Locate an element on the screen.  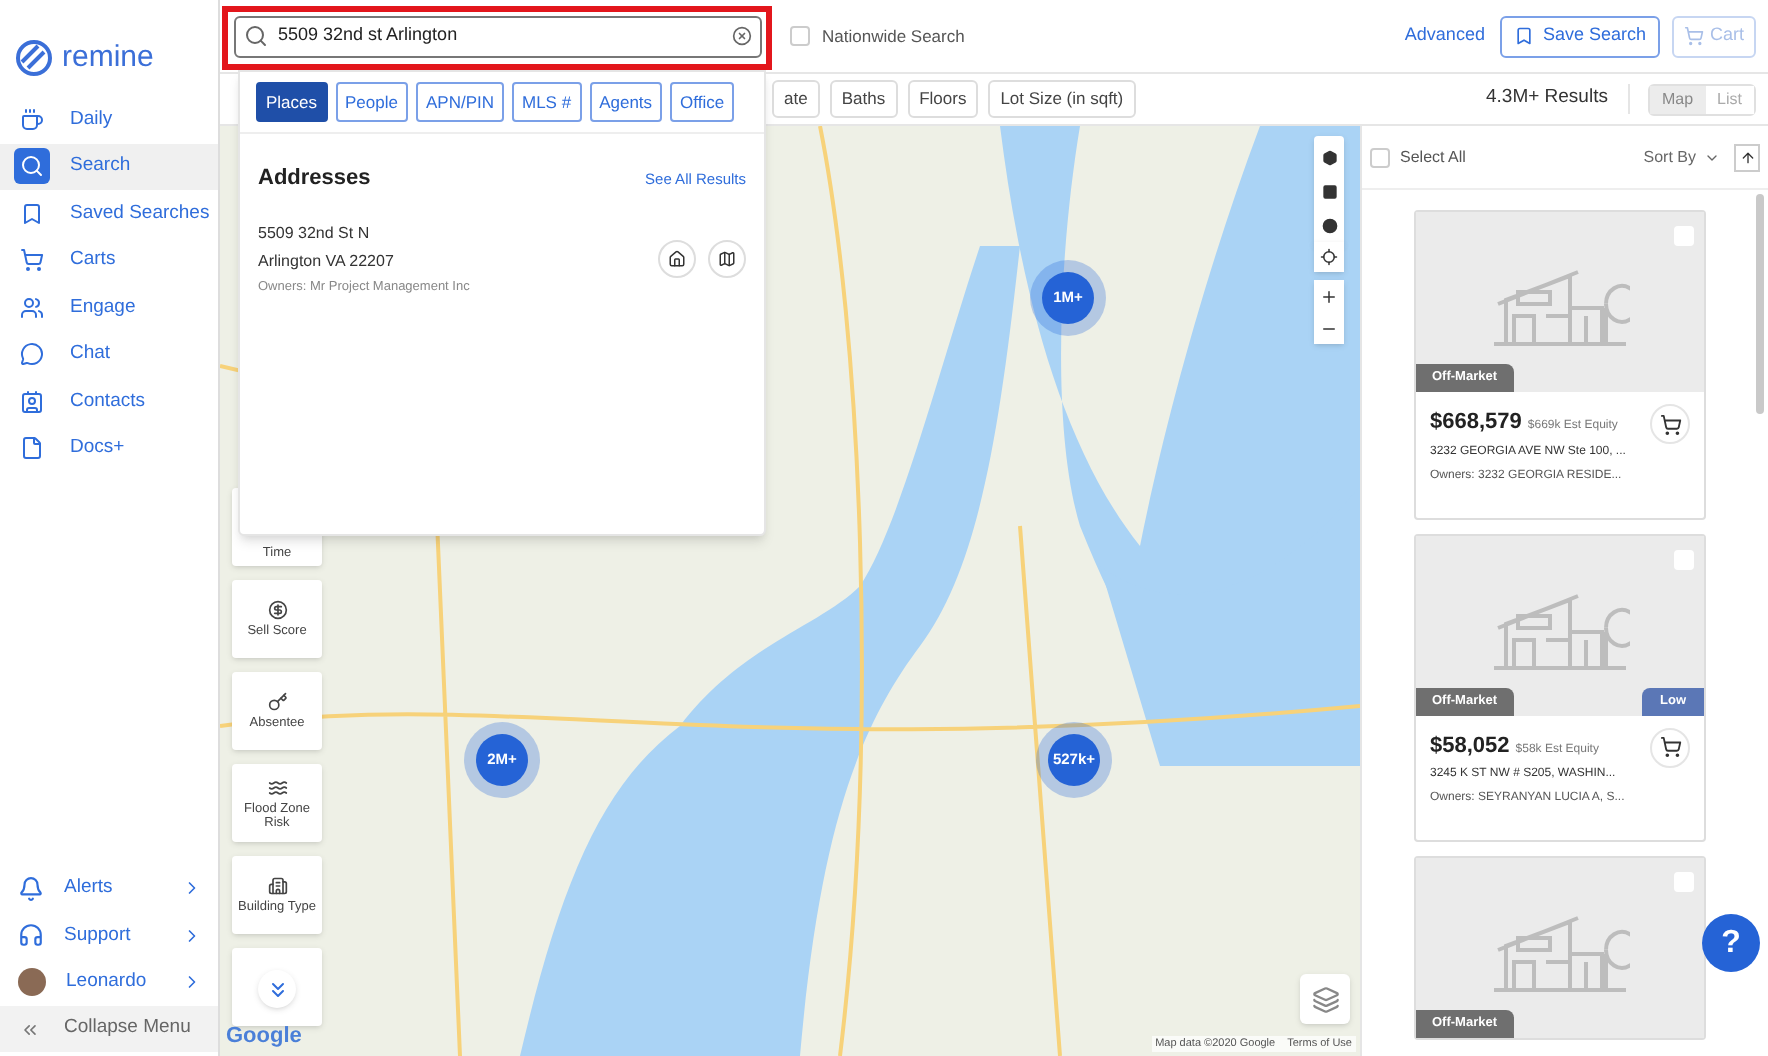
nav-label: Engage is located at coordinates (103, 307).